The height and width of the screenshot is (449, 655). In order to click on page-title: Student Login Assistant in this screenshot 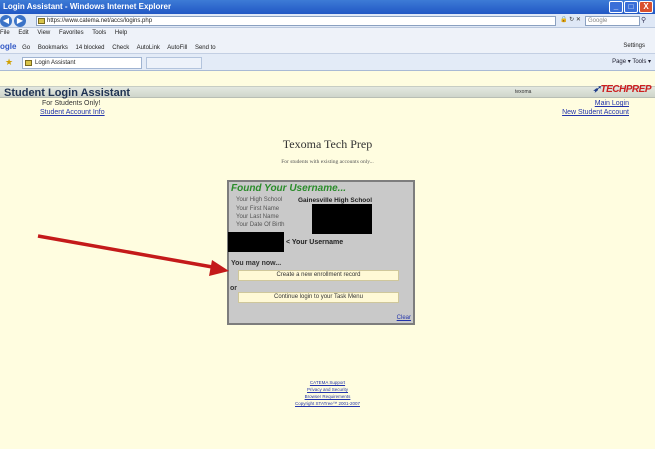, I will do `click(67, 93)`.